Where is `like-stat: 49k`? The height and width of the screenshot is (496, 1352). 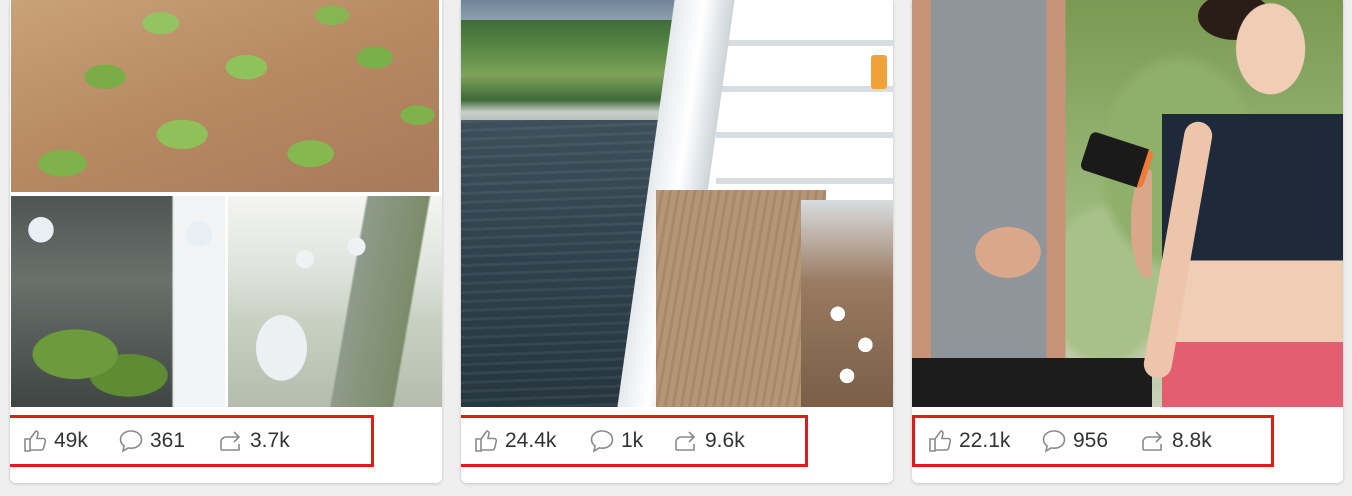
like-stat: 49k is located at coordinates (55, 441).